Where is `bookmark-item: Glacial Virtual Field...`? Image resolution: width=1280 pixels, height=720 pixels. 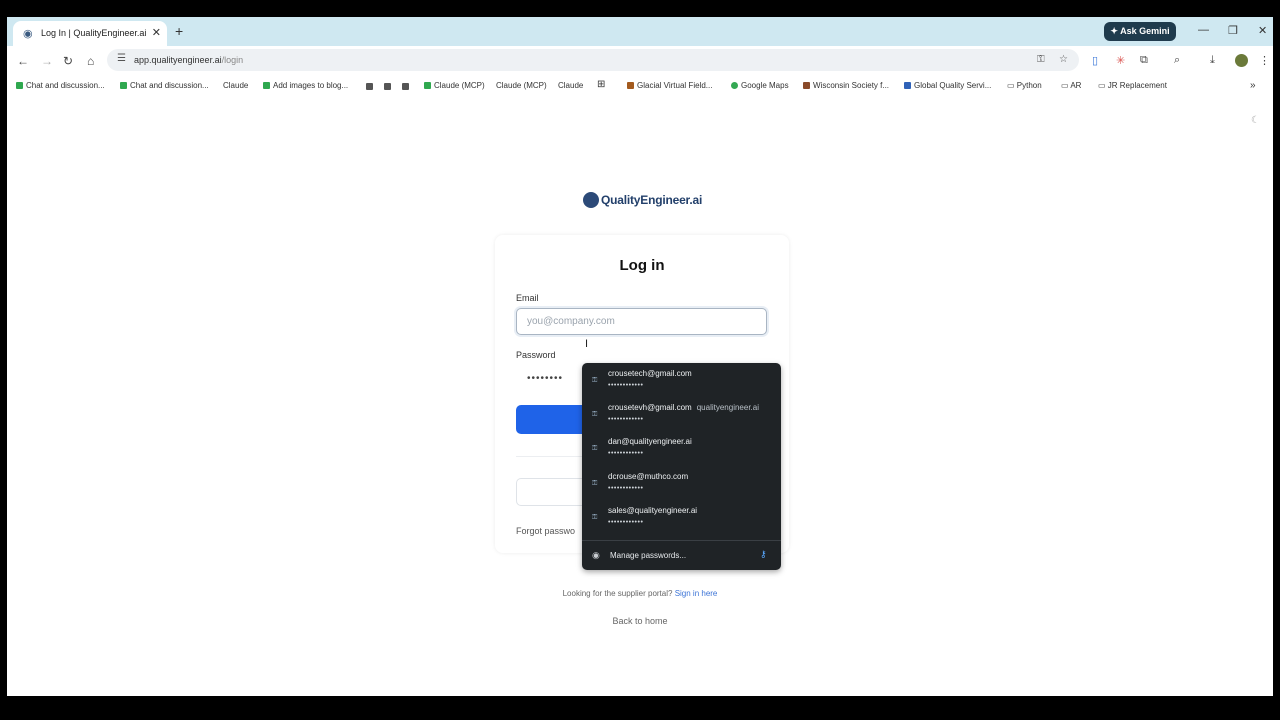
bookmark-item: Glacial Virtual Field... is located at coordinates (669, 85).